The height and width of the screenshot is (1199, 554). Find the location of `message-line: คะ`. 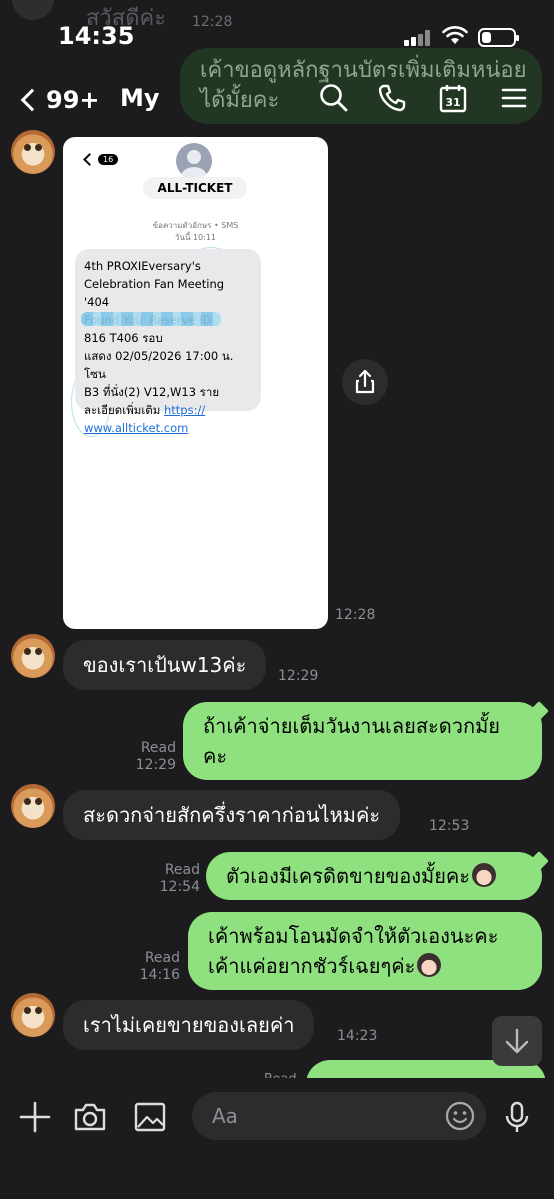

message-line: คะ is located at coordinates (215, 756).